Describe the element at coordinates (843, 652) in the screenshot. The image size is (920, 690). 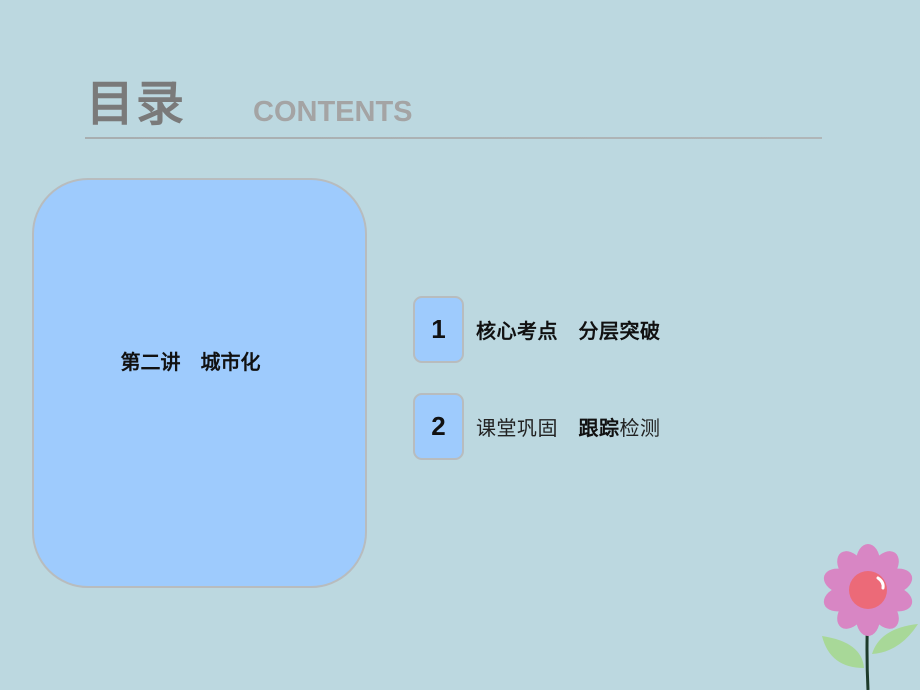
I see `flower-leaf-left` at that location.